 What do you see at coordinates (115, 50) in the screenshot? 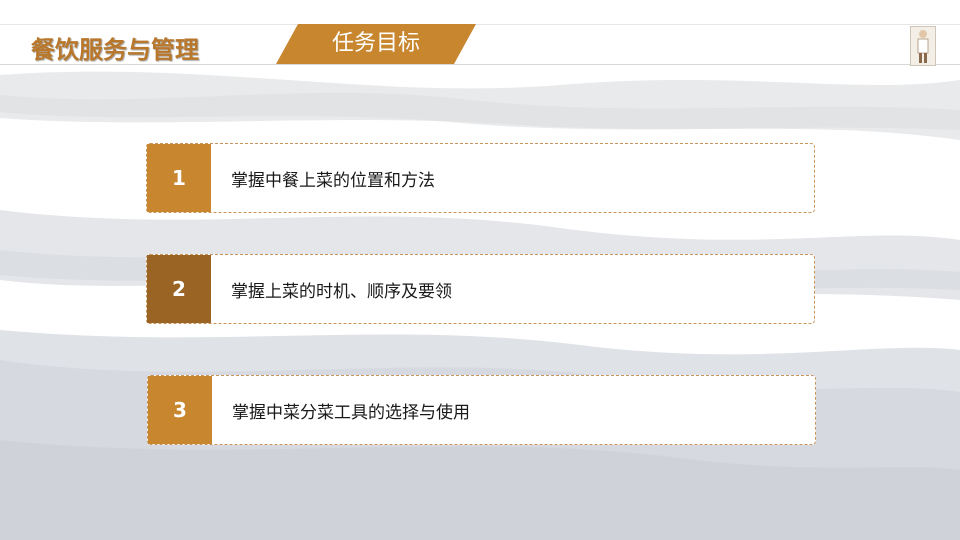
I see `course-title: 餐饮服务与管理` at bounding box center [115, 50].